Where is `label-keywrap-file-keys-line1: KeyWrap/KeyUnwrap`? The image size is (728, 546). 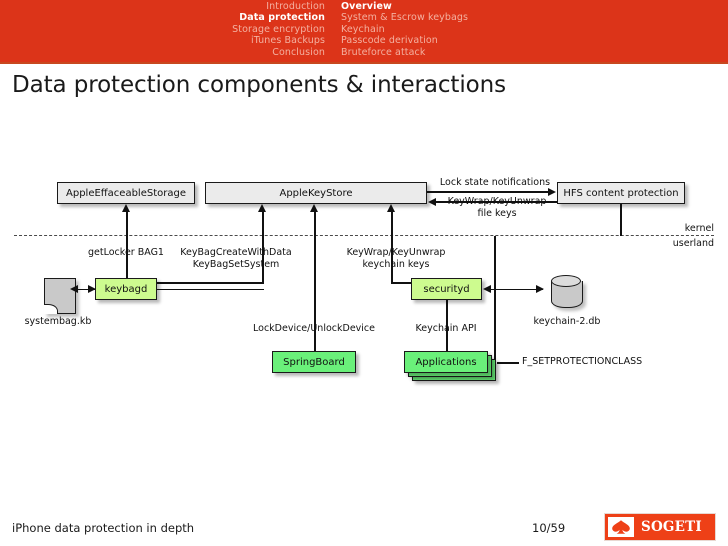
label-keywrap-file-keys-line1: KeyWrap/KeyUnwrap is located at coordinates (497, 201).